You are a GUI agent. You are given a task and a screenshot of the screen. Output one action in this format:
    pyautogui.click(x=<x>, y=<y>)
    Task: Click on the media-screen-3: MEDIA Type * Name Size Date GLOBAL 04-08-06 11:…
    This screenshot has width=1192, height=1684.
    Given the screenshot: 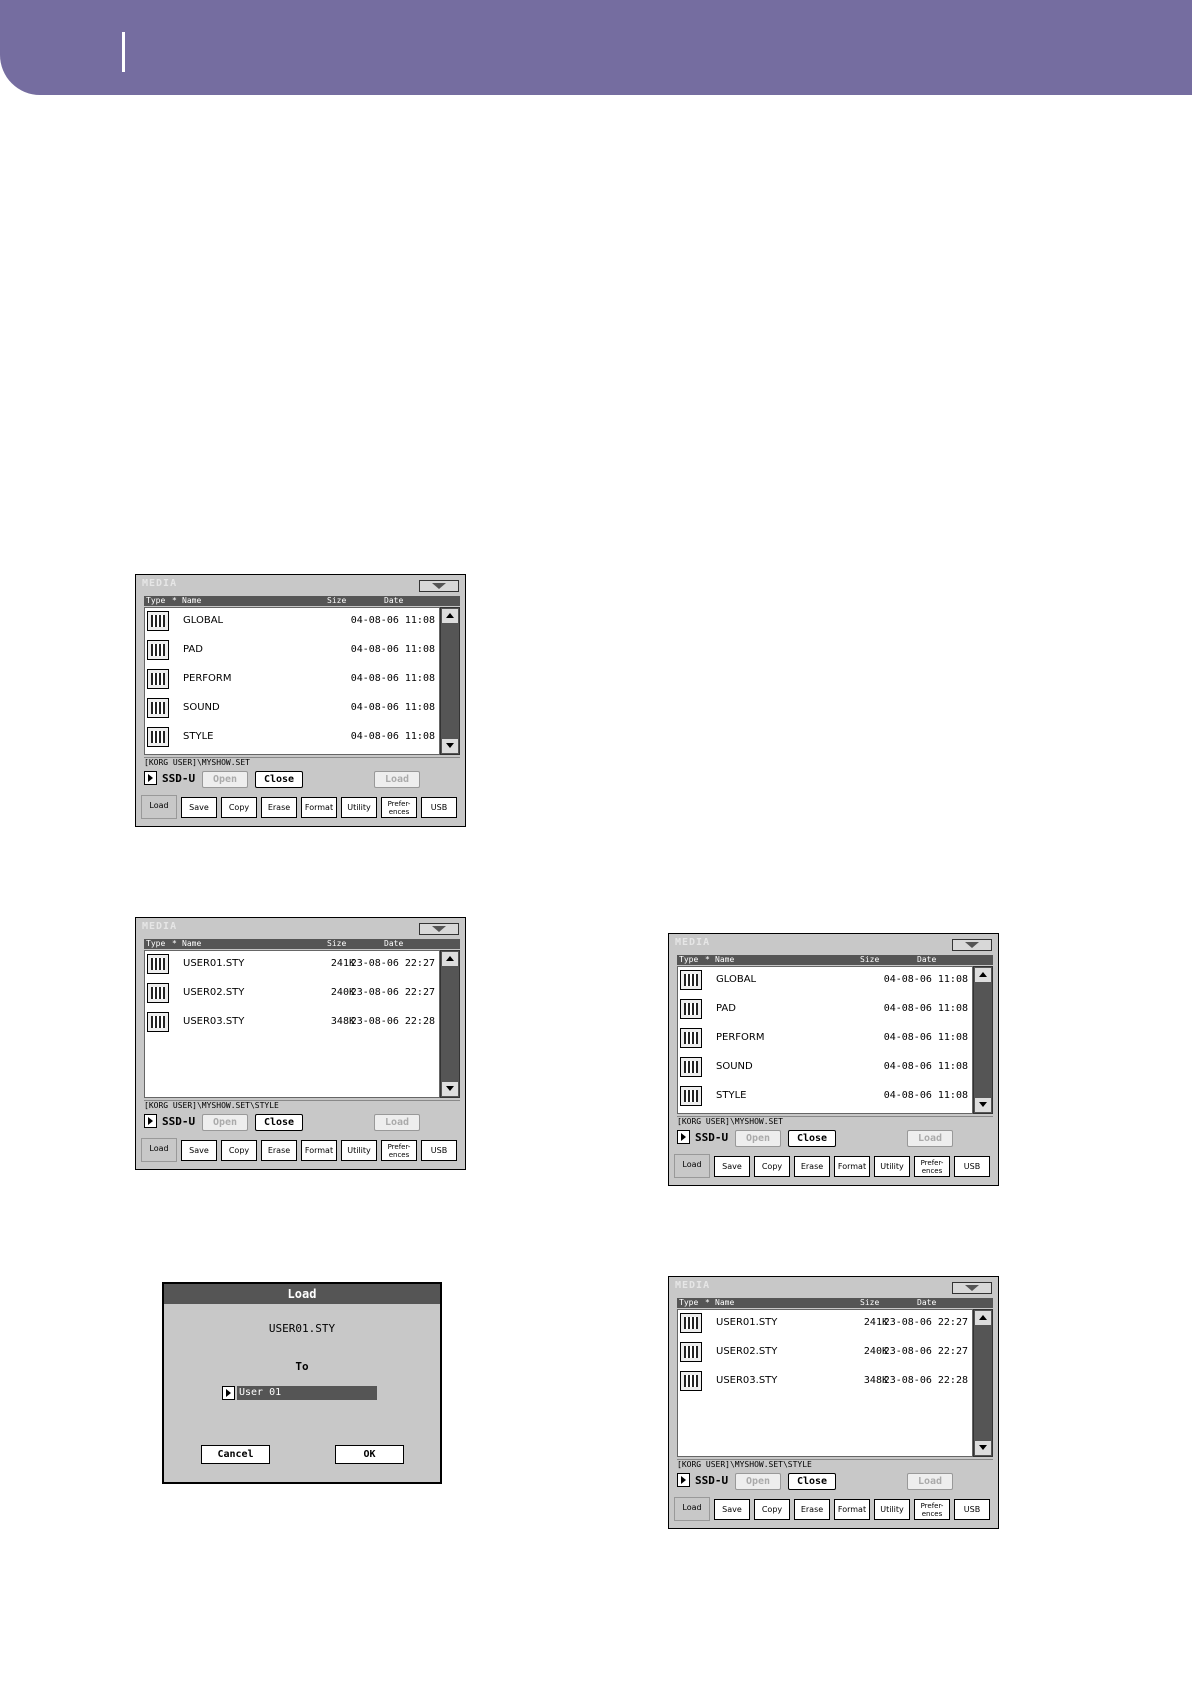 What is the action you would take?
    pyautogui.click(x=833, y=1059)
    